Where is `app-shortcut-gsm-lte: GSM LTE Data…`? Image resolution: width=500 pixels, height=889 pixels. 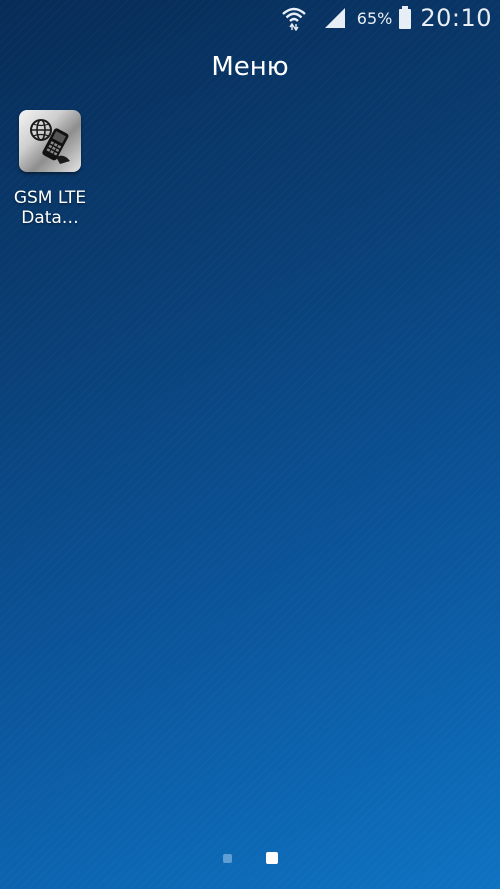
app-shortcut-gsm-lte: GSM LTE Data… is located at coordinates (50, 169).